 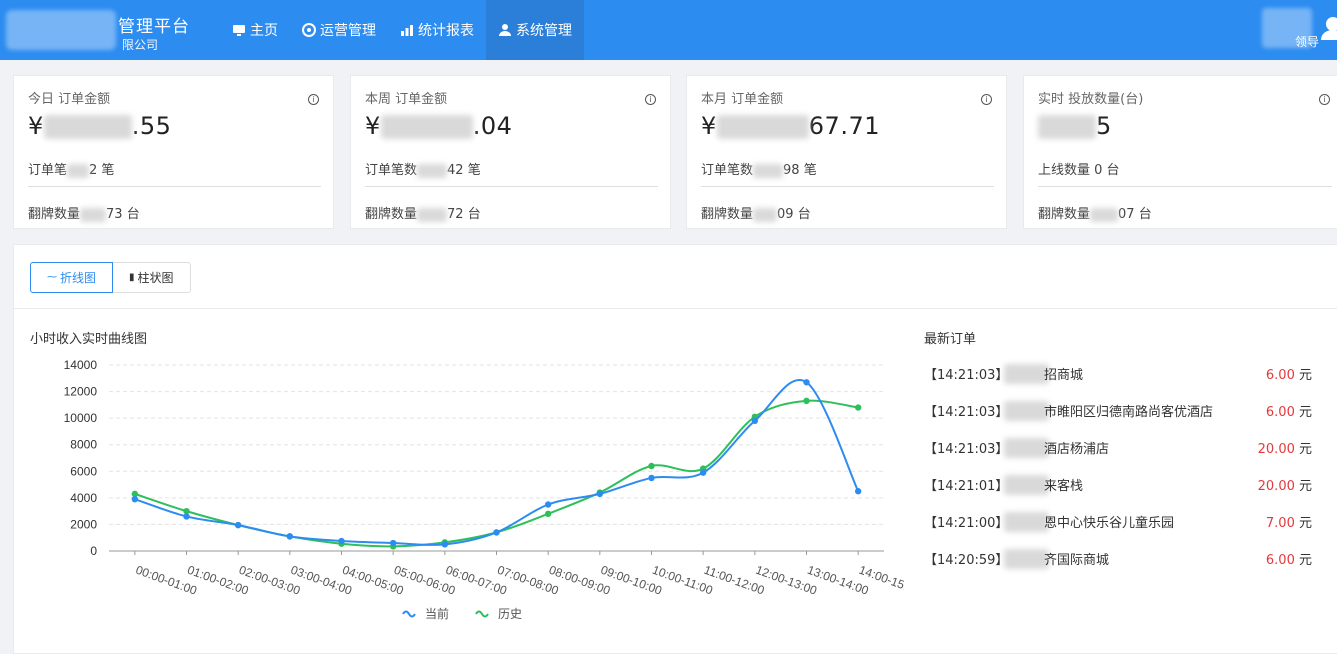 What do you see at coordinates (1329, 28) in the screenshot?
I see `avatar` at bounding box center [1329, 28].